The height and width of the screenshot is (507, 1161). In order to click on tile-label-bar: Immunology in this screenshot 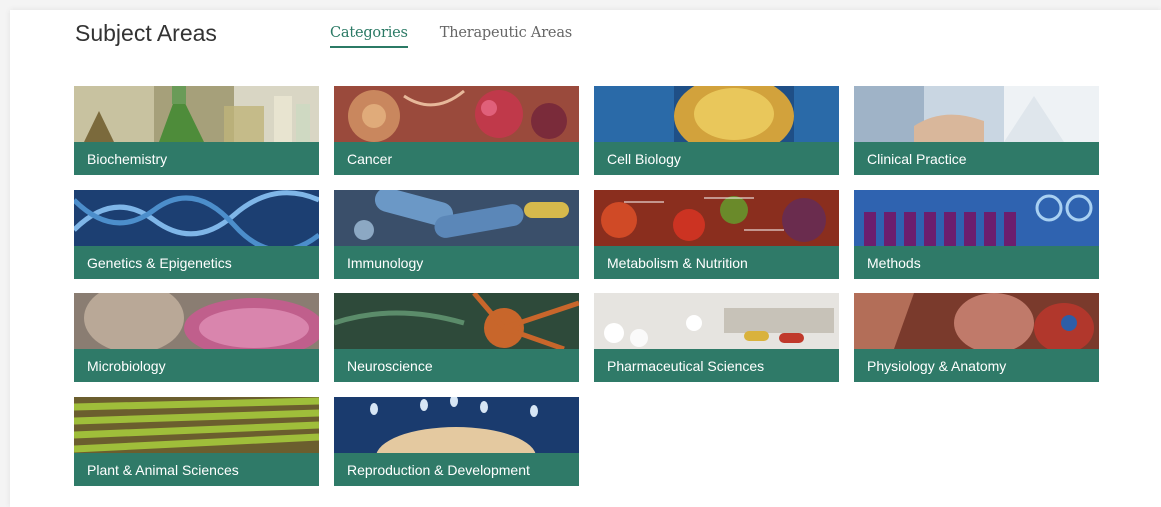, I will do `click(456, 262)`.